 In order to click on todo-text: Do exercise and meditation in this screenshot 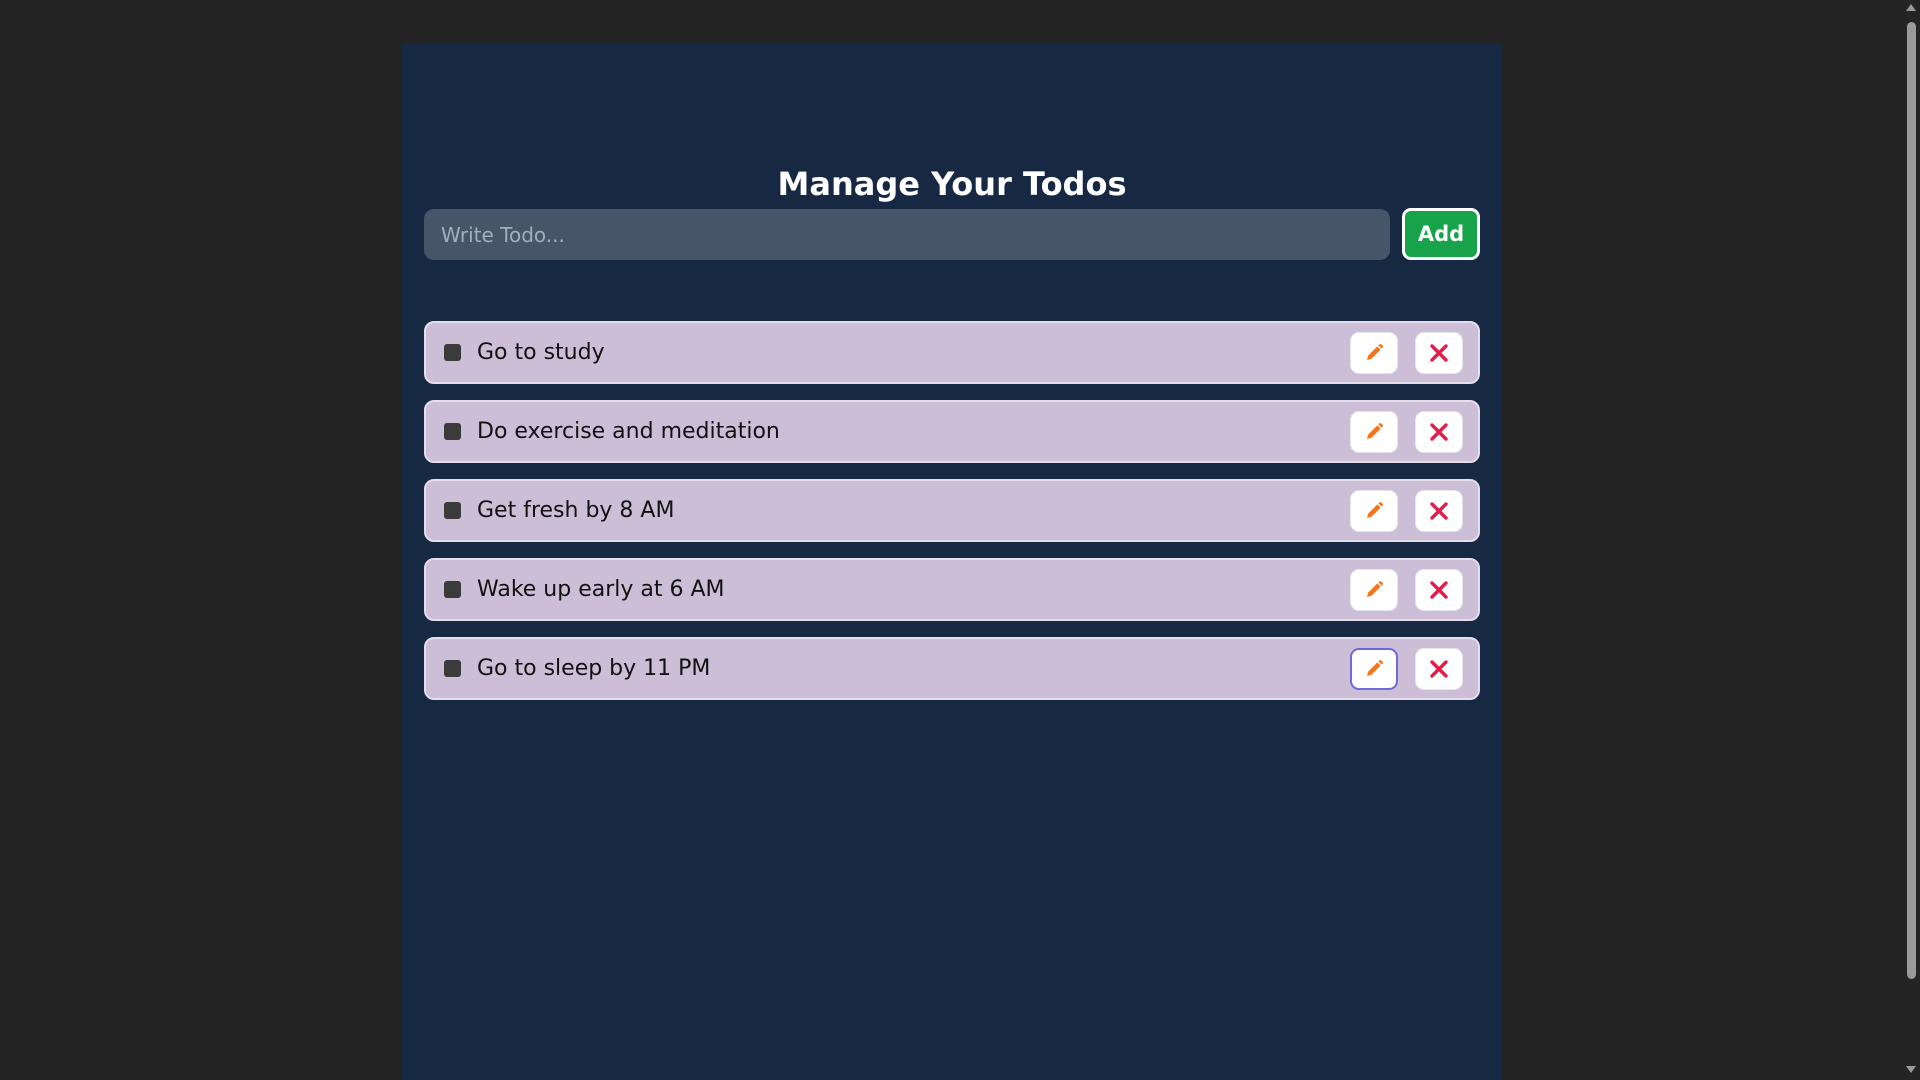, I will do `click(628, 431)`.